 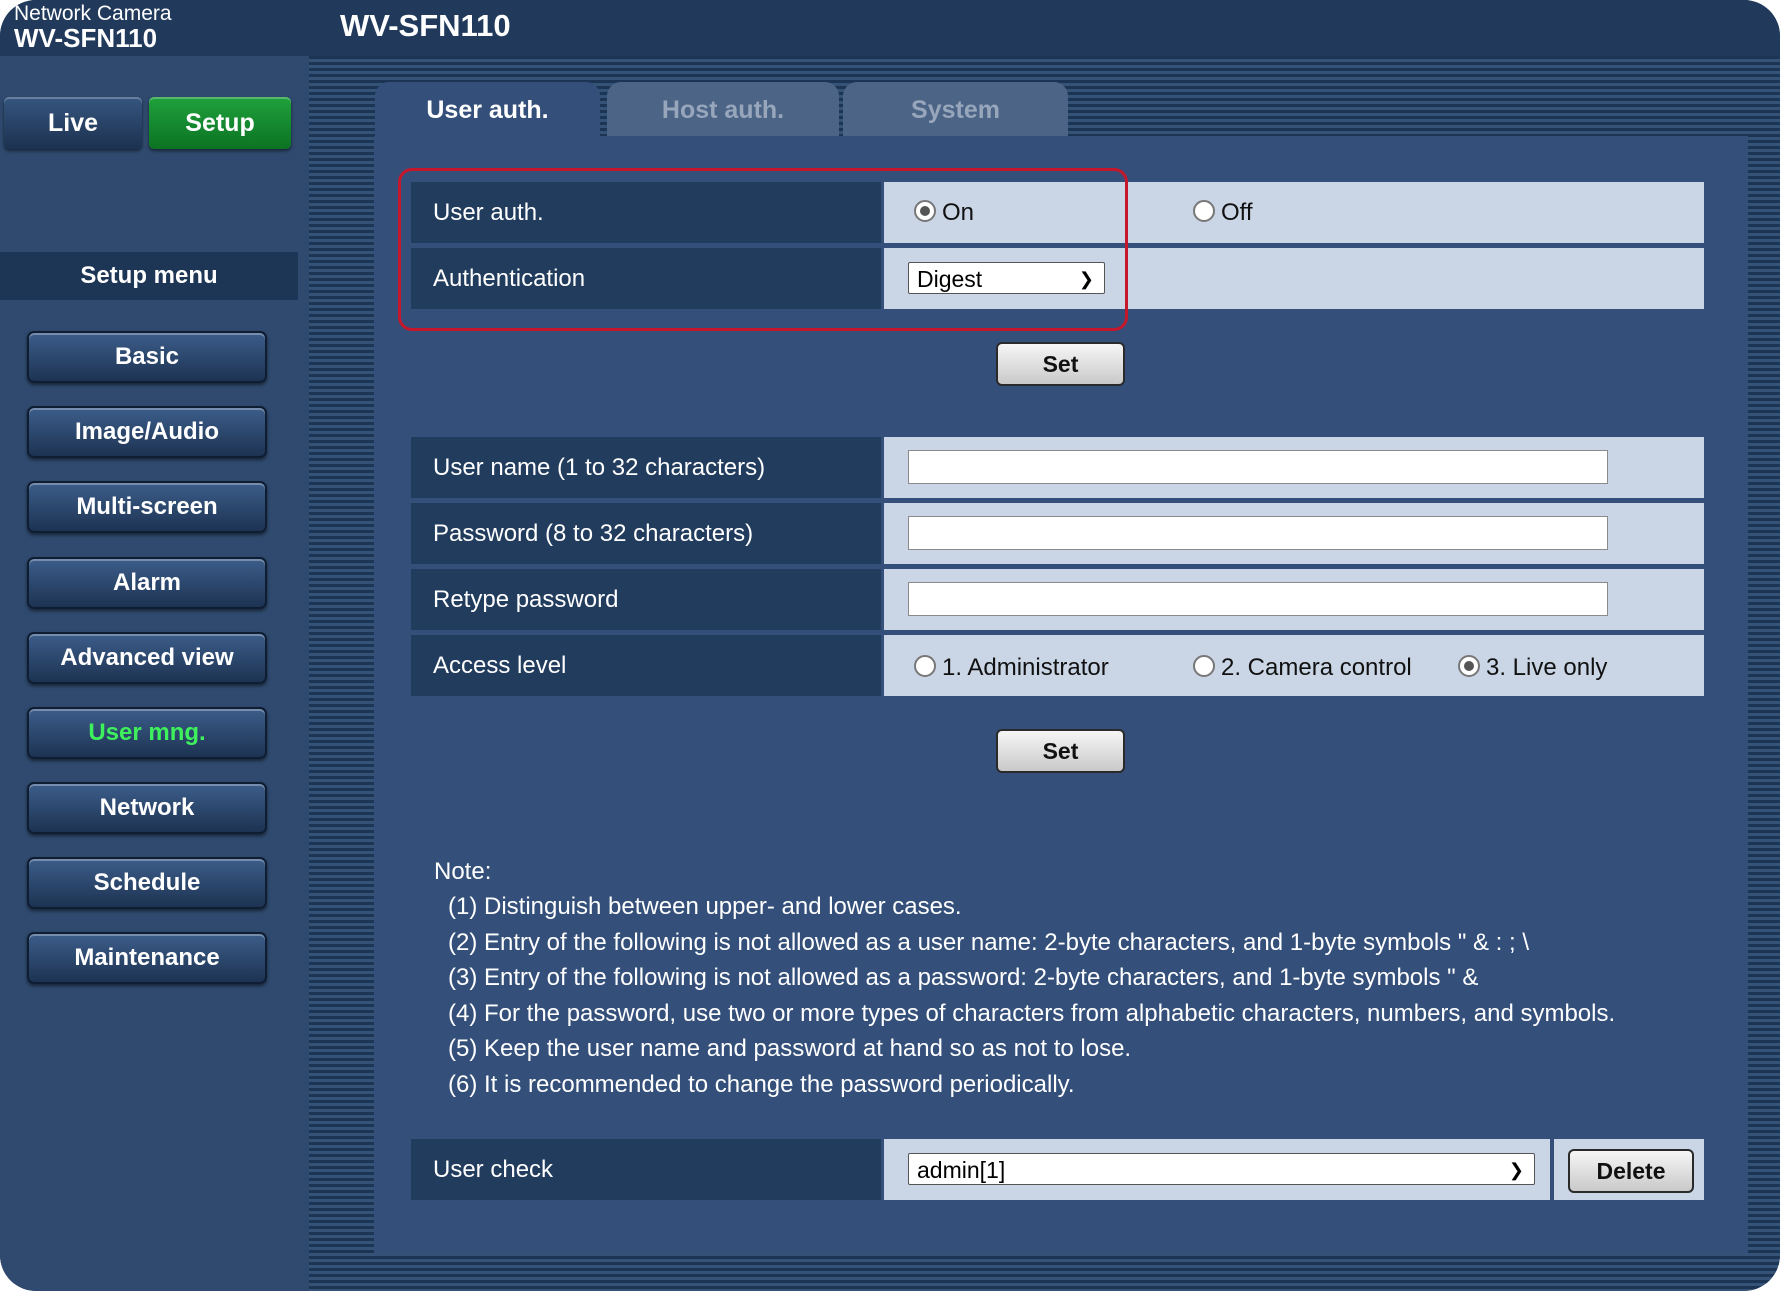 I want to click on radio-checked-icon, so click(x=1469, y=666).